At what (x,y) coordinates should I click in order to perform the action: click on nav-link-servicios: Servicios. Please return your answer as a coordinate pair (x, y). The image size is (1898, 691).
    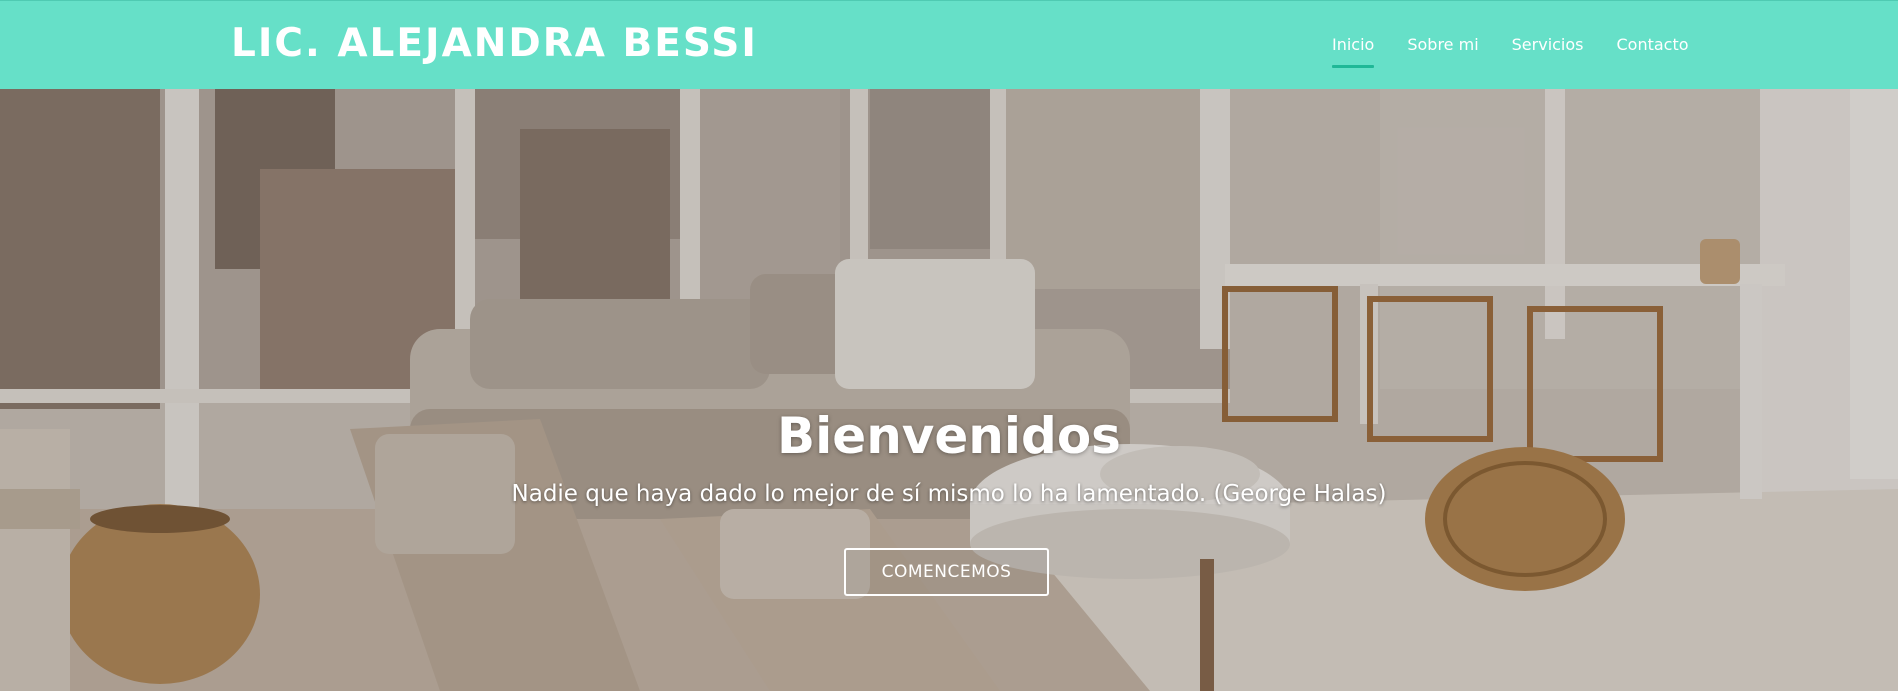
    Looking at the image, I should click on (1548, 51).